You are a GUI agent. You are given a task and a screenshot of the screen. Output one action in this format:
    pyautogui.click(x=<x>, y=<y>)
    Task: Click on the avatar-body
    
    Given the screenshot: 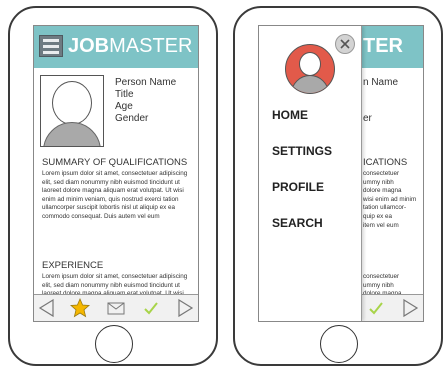 What is the action you would take?
    pyautogui.click(x=72, y=134)
    